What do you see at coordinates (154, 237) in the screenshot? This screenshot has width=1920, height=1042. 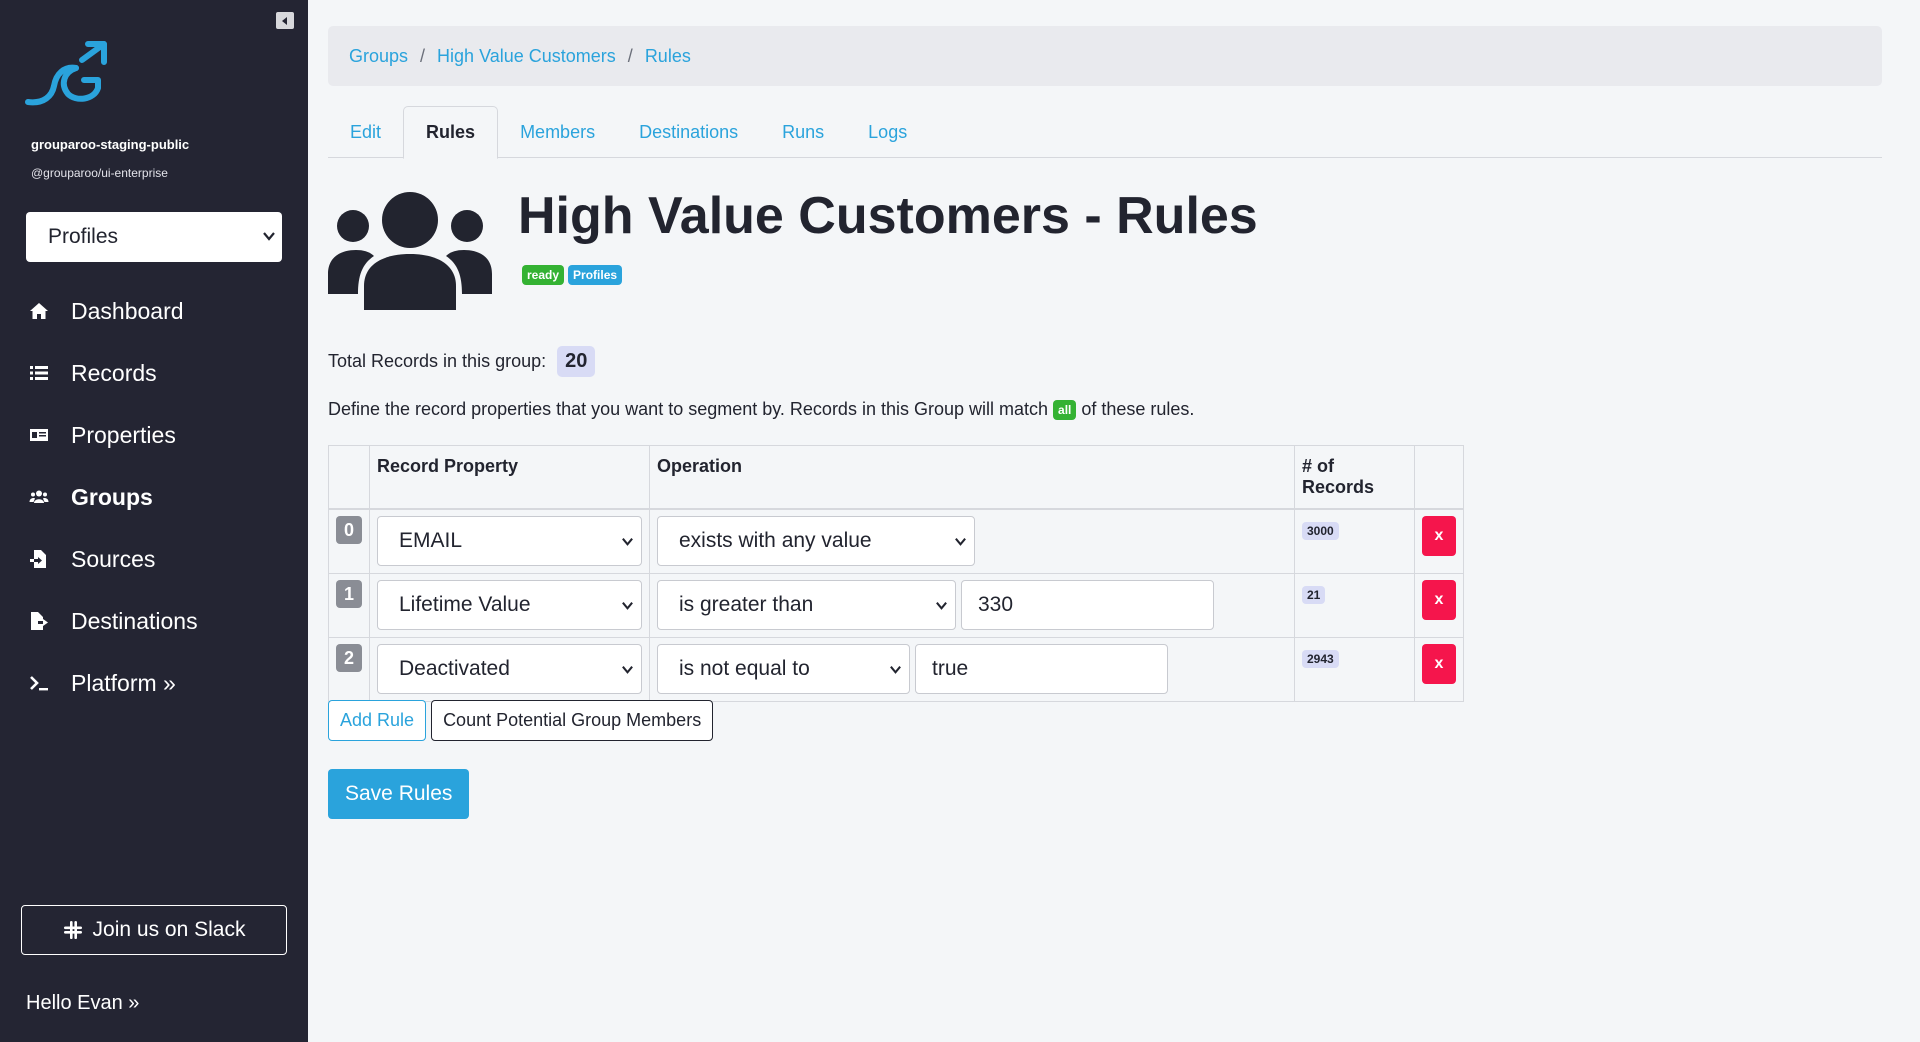 I see `model-select: Profiles` at bounding box center [154, 237].